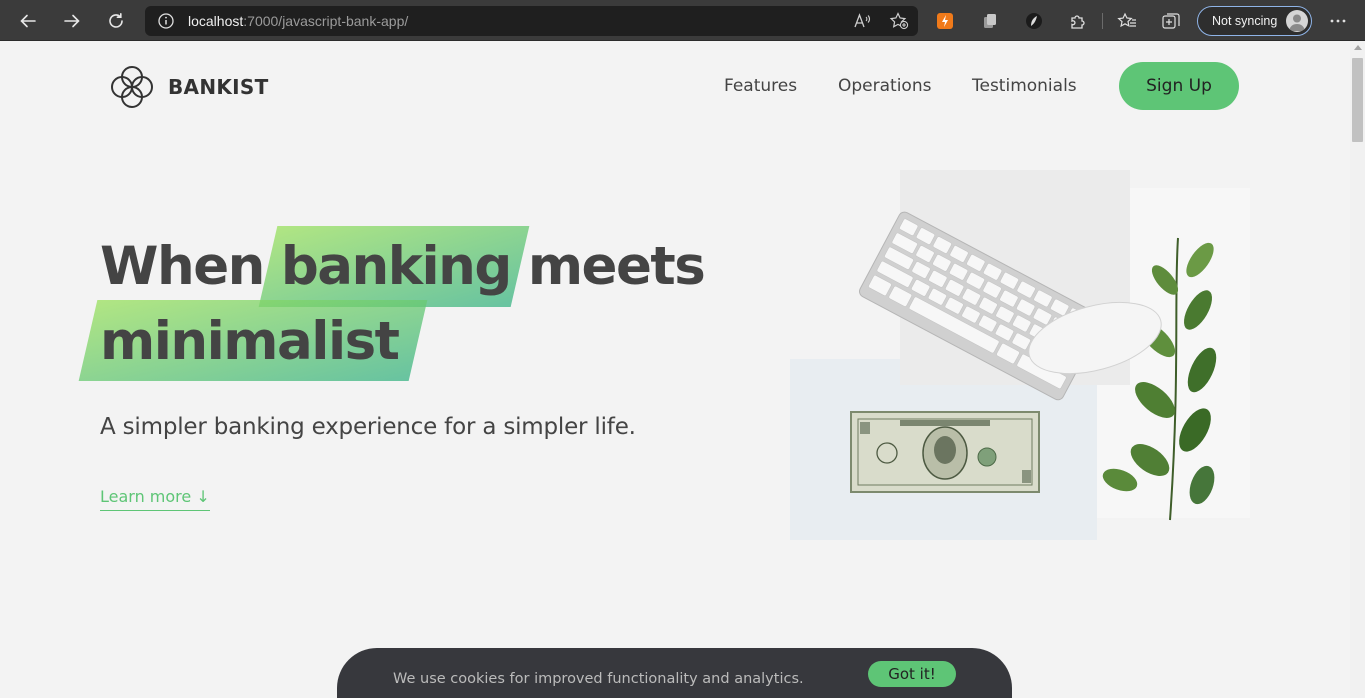 This screenshot has height=698, width=1365. Describe the element at coordinates (1171, 21) in the screenshot. I see `collections-icon` at that location.